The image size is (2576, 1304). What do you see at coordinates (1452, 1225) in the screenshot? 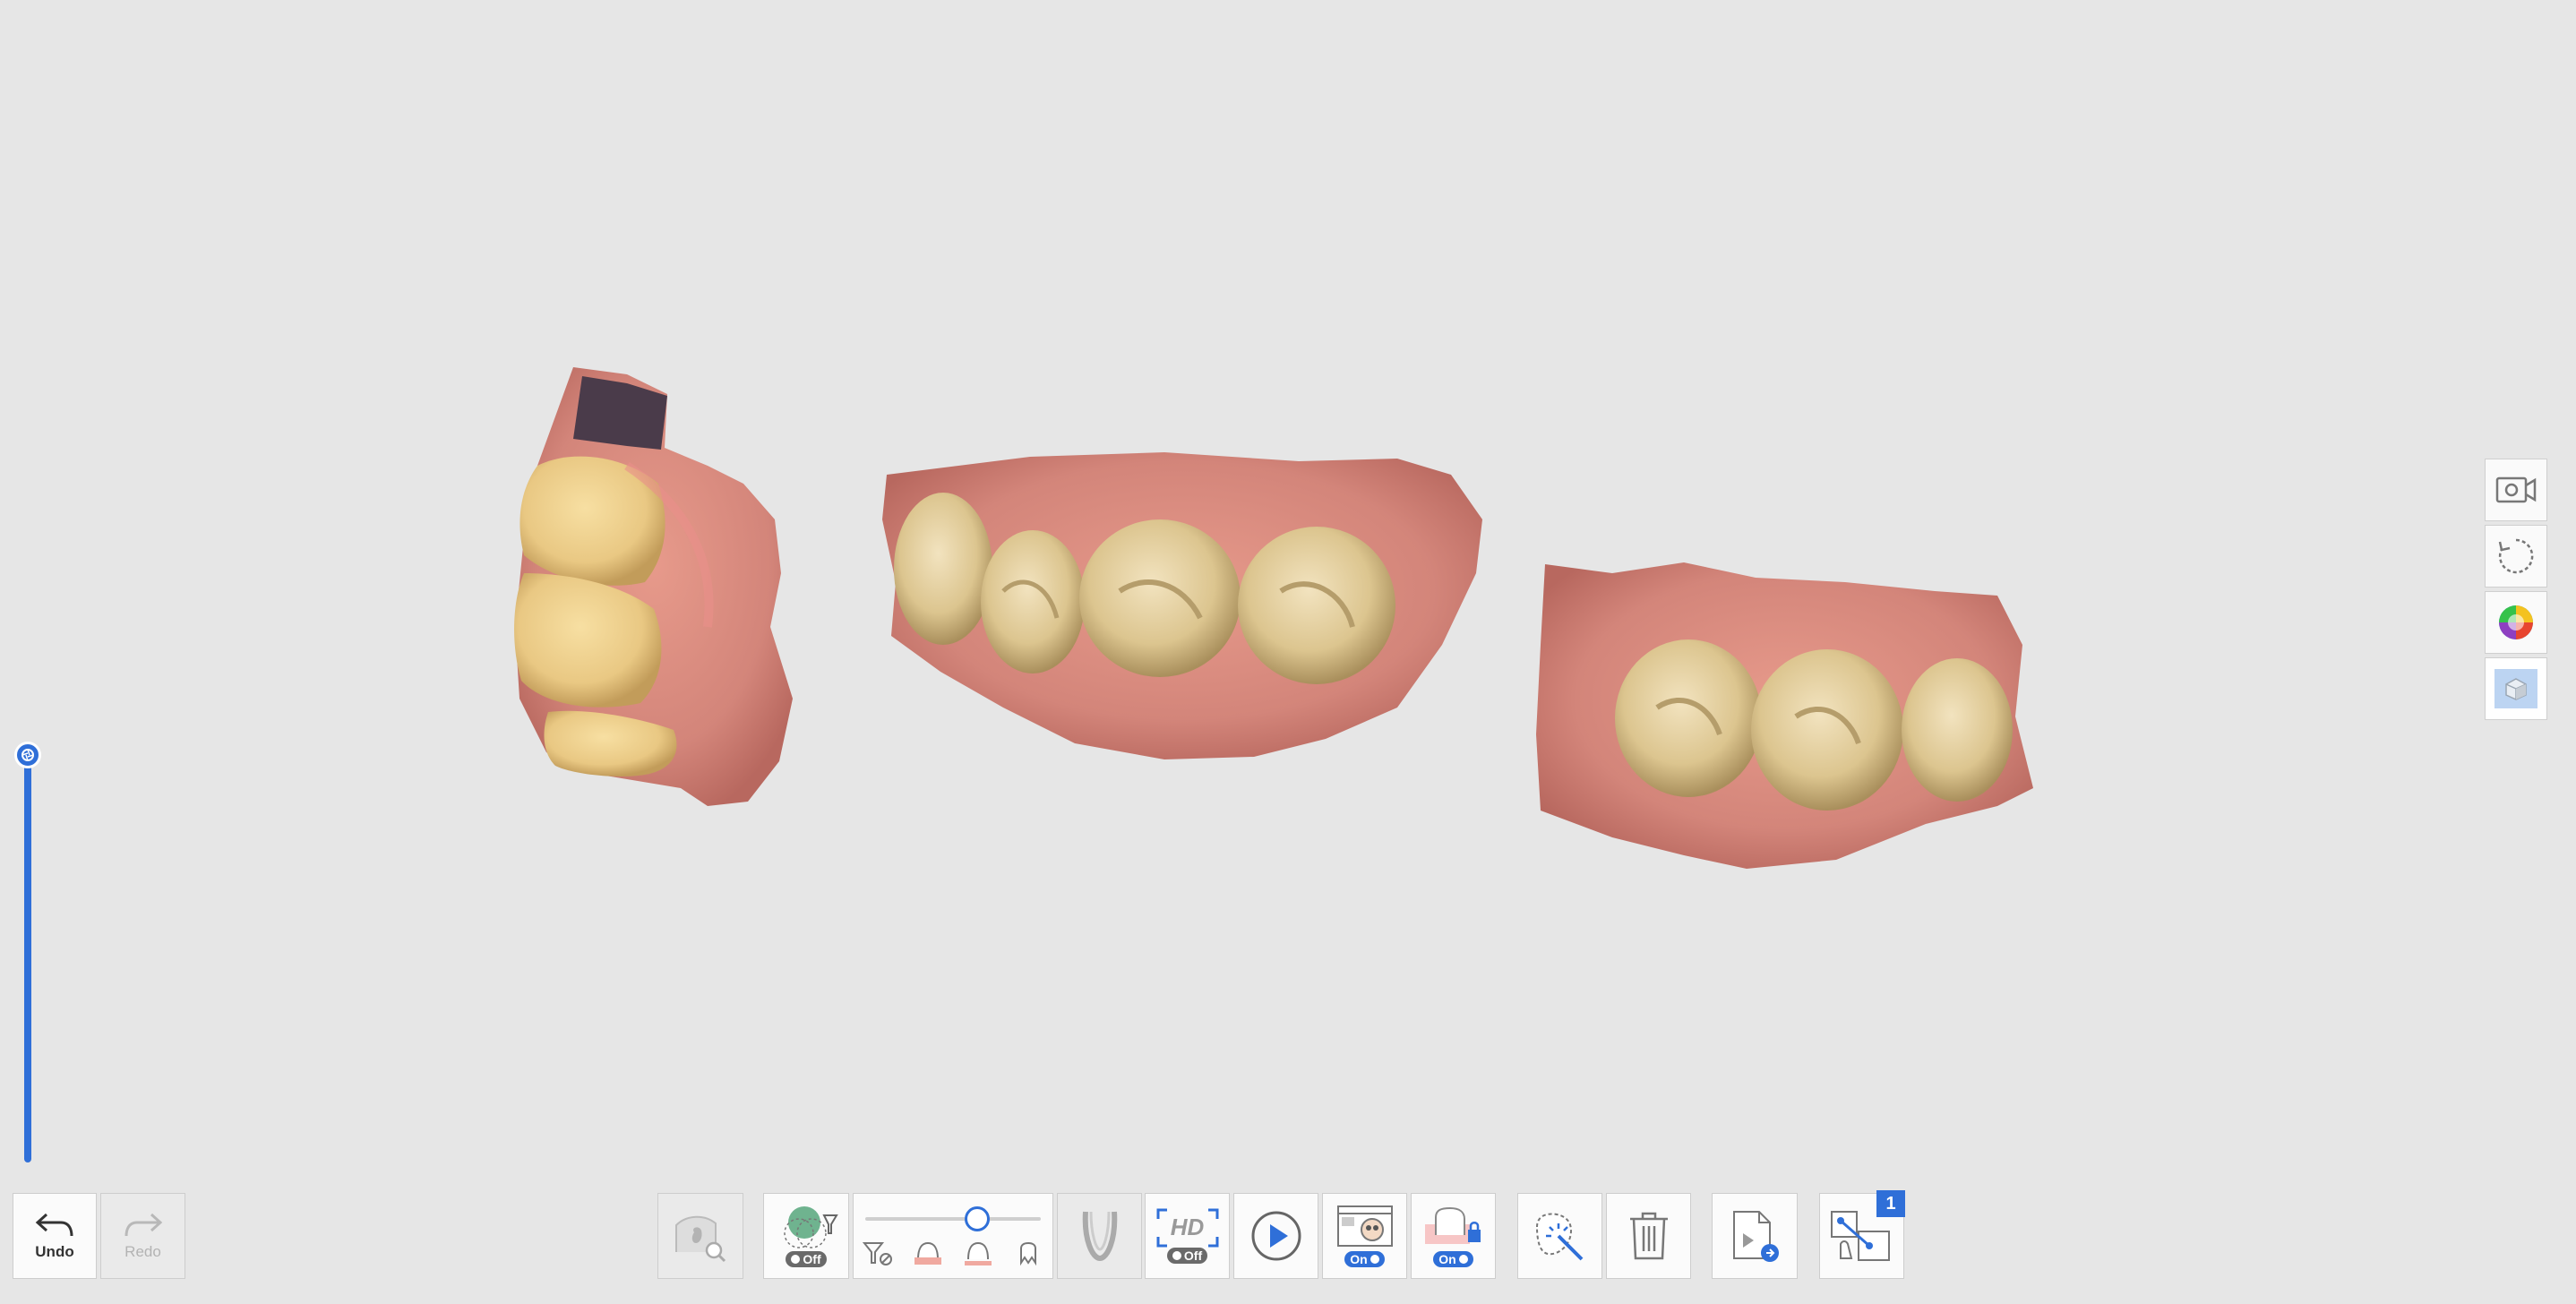
I see `tooth-lock-icon` at bounding box center [1452, 1225].